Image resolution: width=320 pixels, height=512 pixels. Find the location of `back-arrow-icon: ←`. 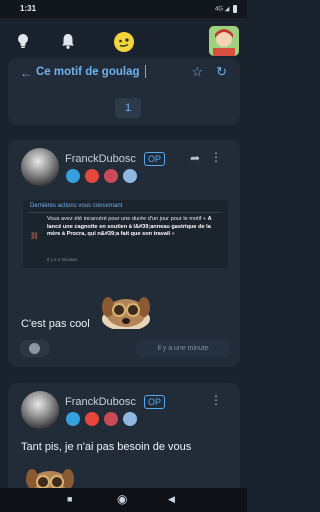

back-arrow-icon: ← is located at coordinates (26, 73).